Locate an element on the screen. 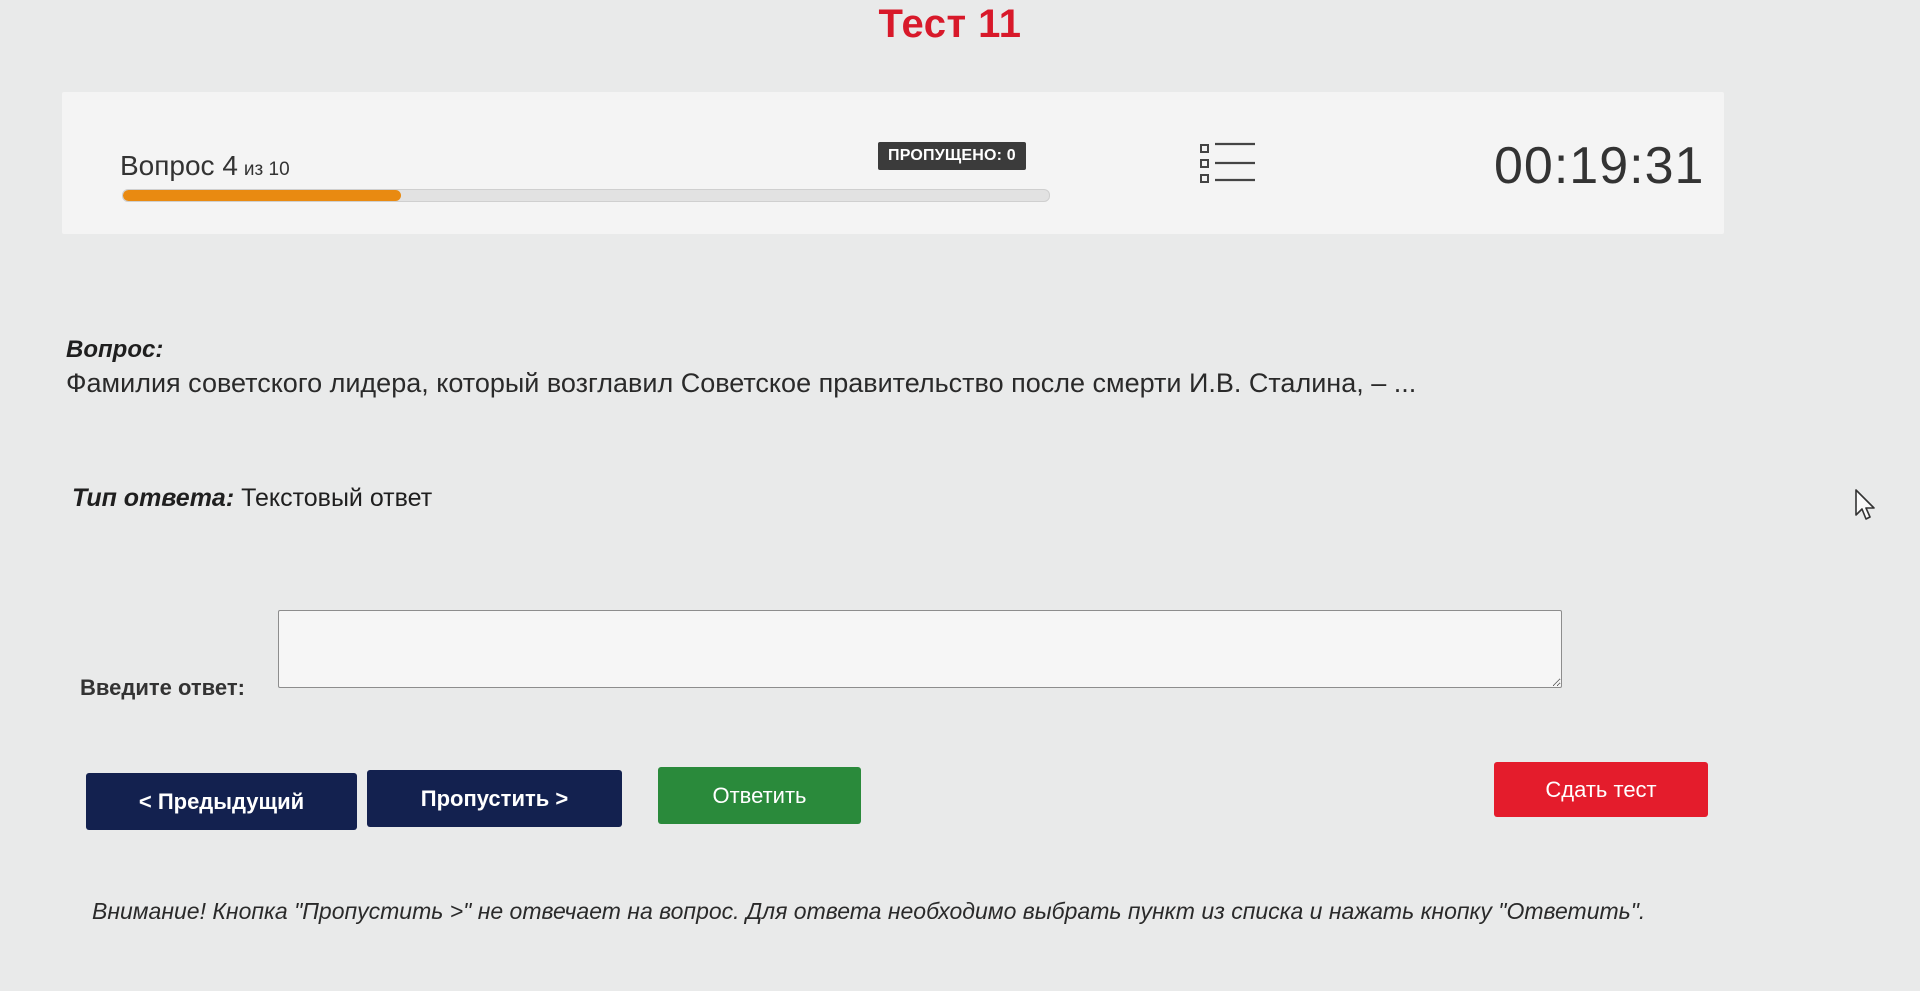 The width and height of the screenshot is (1920, 991). answer-type-value: Текстовый ответ is located at coordinates (337, 498).